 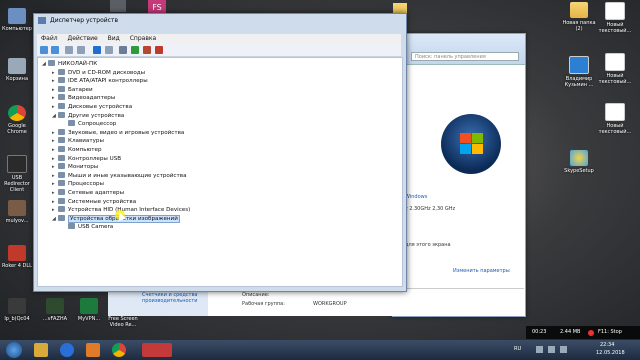 What do you see at coordinates (17, 16) in the screenshot?
I see `computer-icon` at bounding box center [17, 16].